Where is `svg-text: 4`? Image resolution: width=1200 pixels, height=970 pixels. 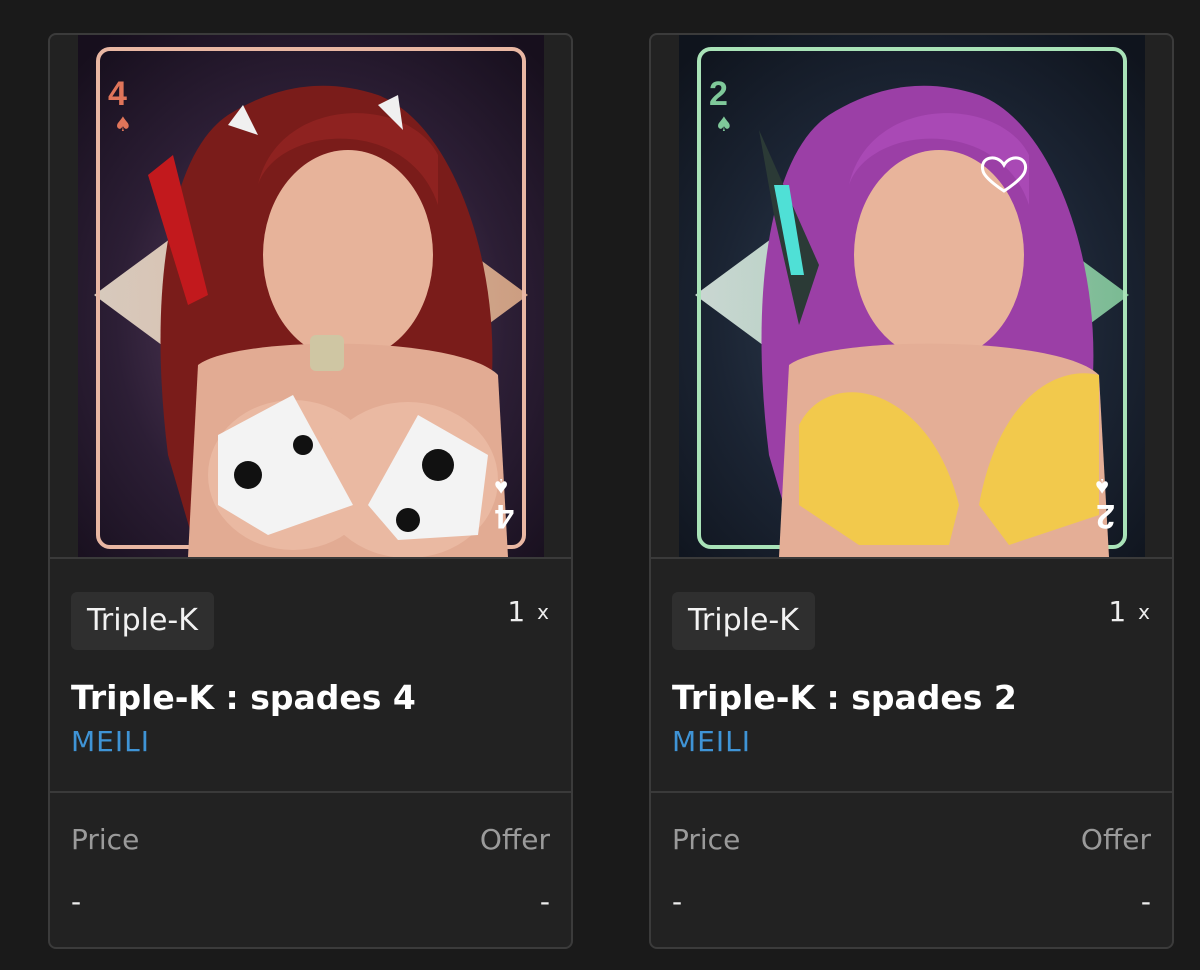 svg-text: 4 is located at coordinates (504, 516).